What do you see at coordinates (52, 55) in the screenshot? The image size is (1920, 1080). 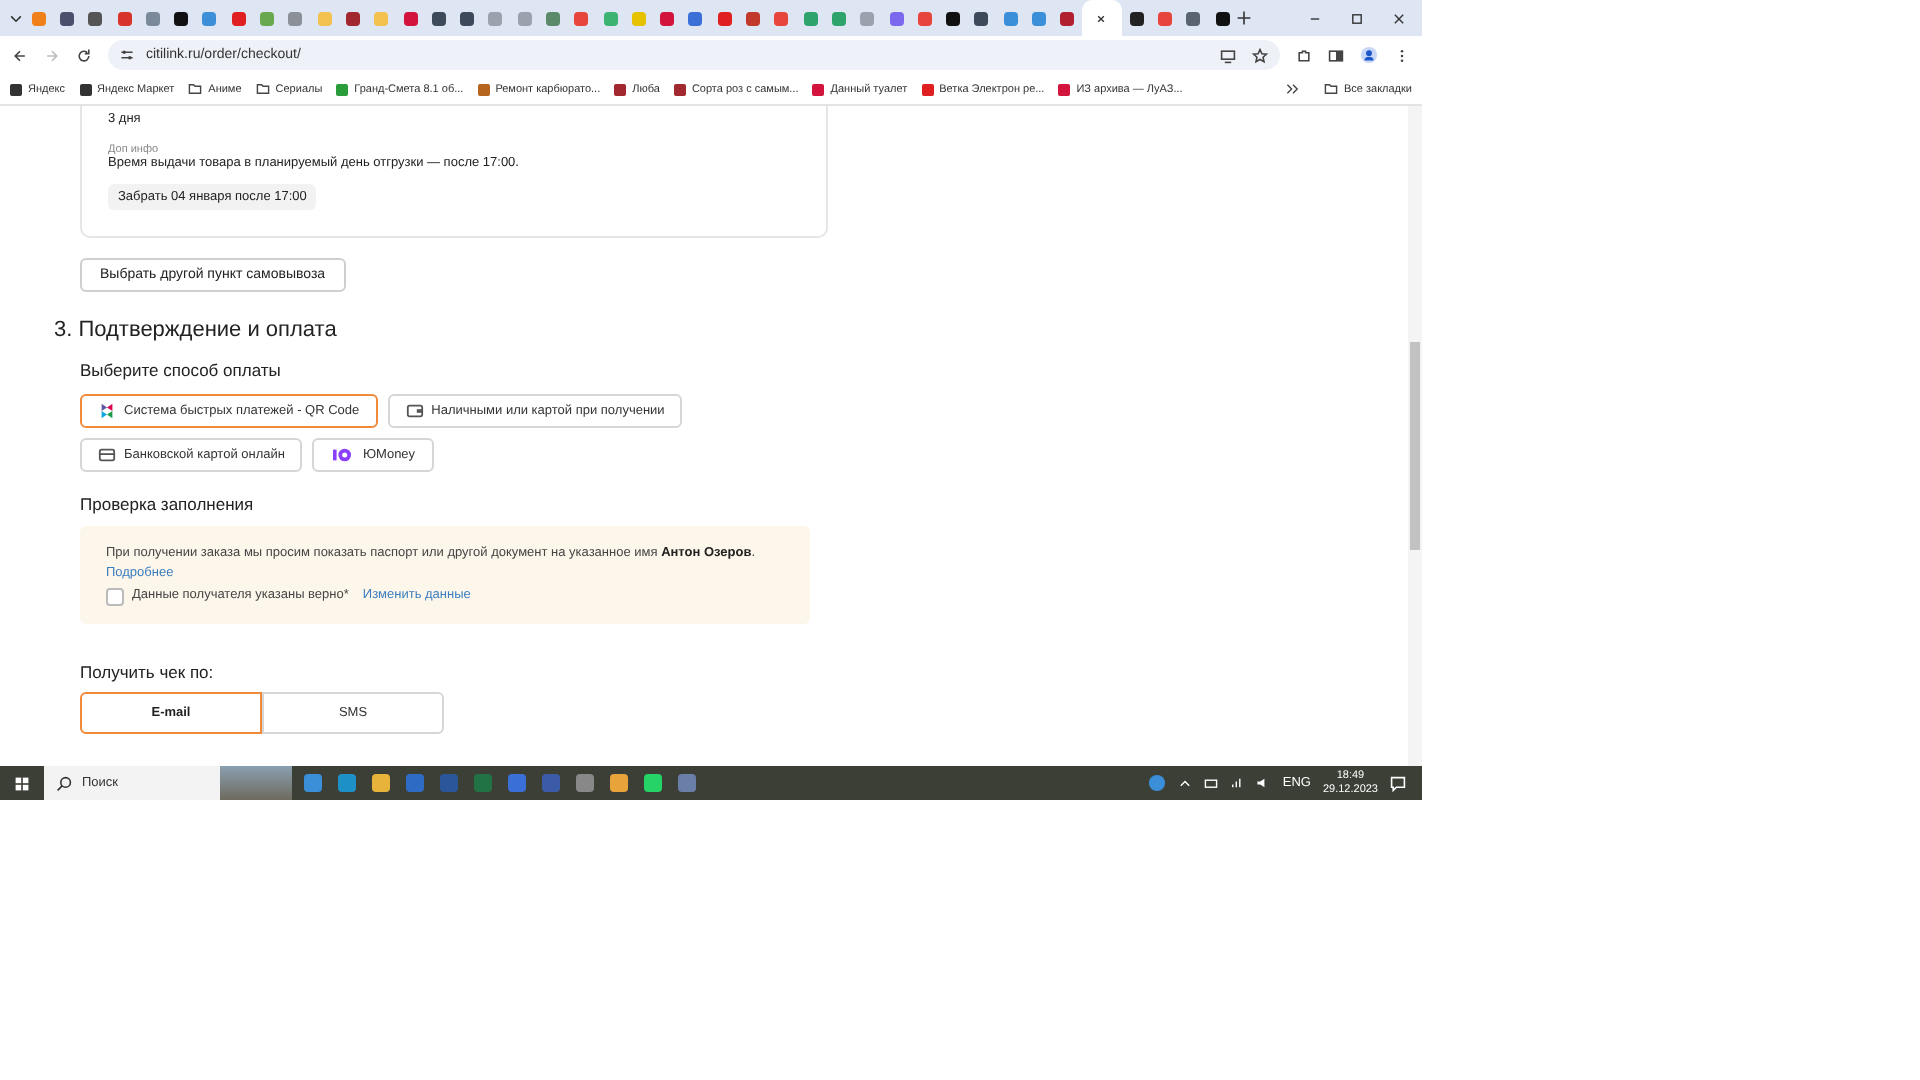 I see `forward-icon` at bounding box center [52, 55].